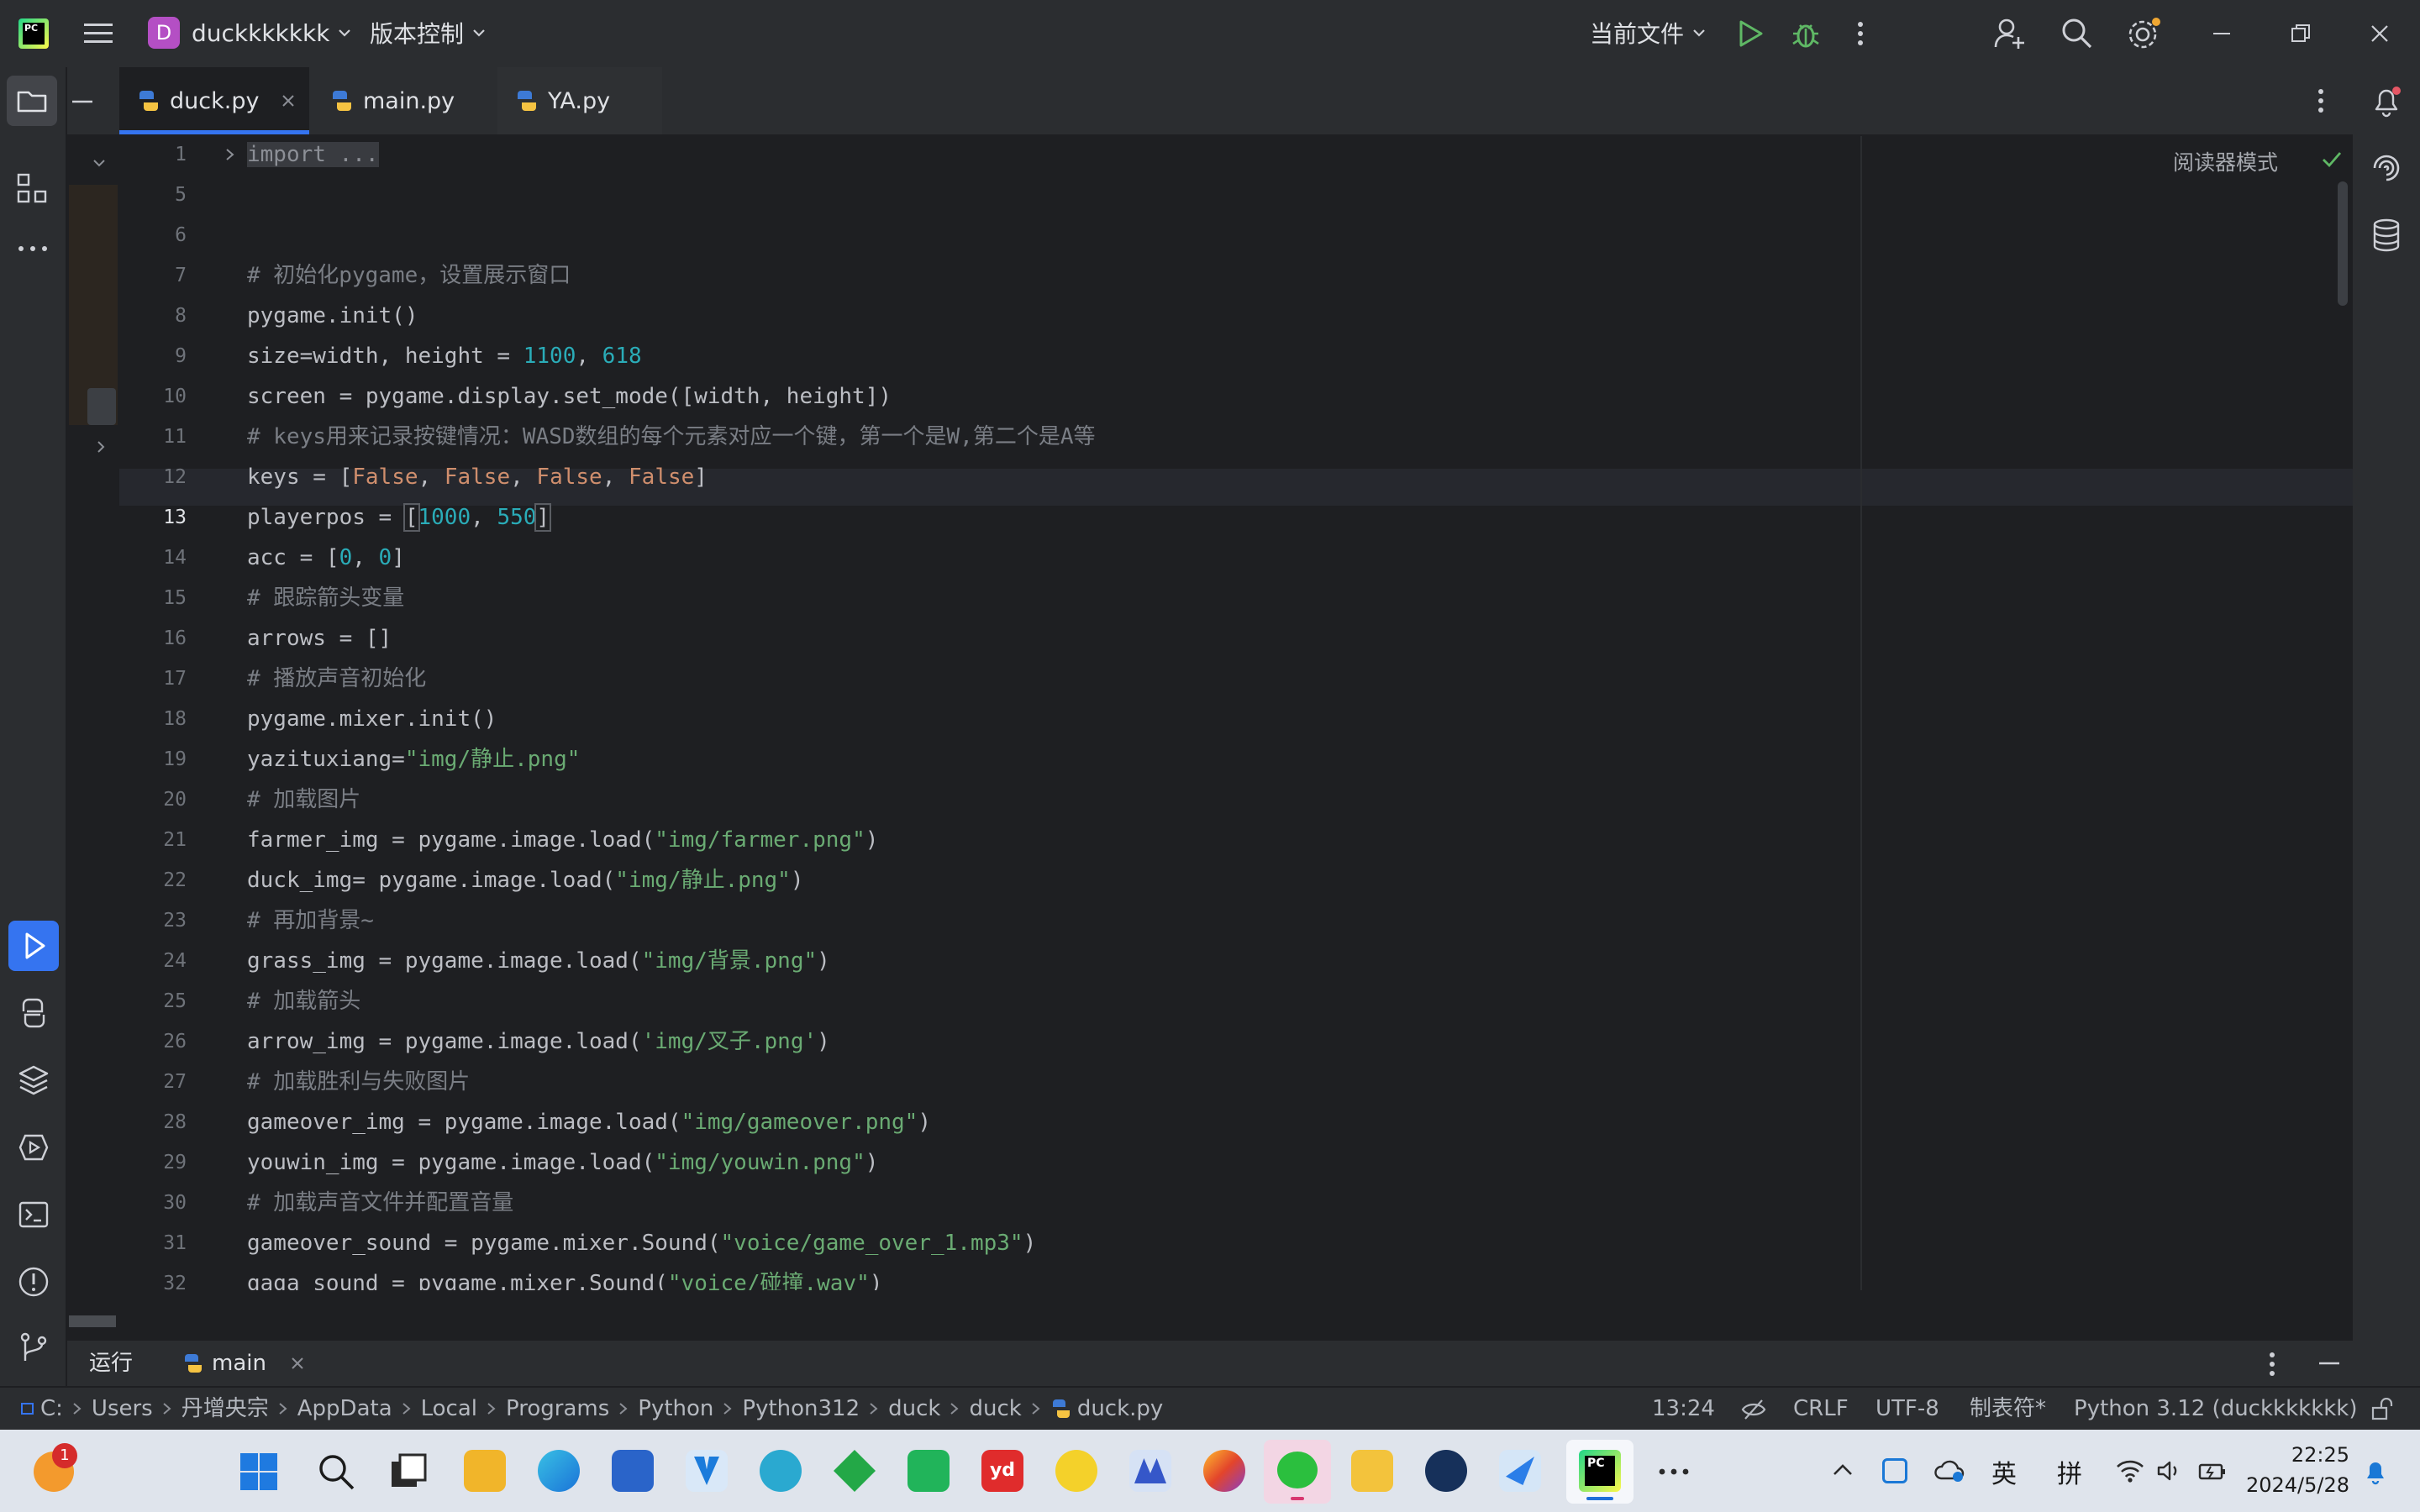 This screenshot has height=1512, width=2420. What do you see at coordinates (337, 678) in the screenshot?
I see `code-line: # 播放声音初始化` at bounding box center [337, 678].